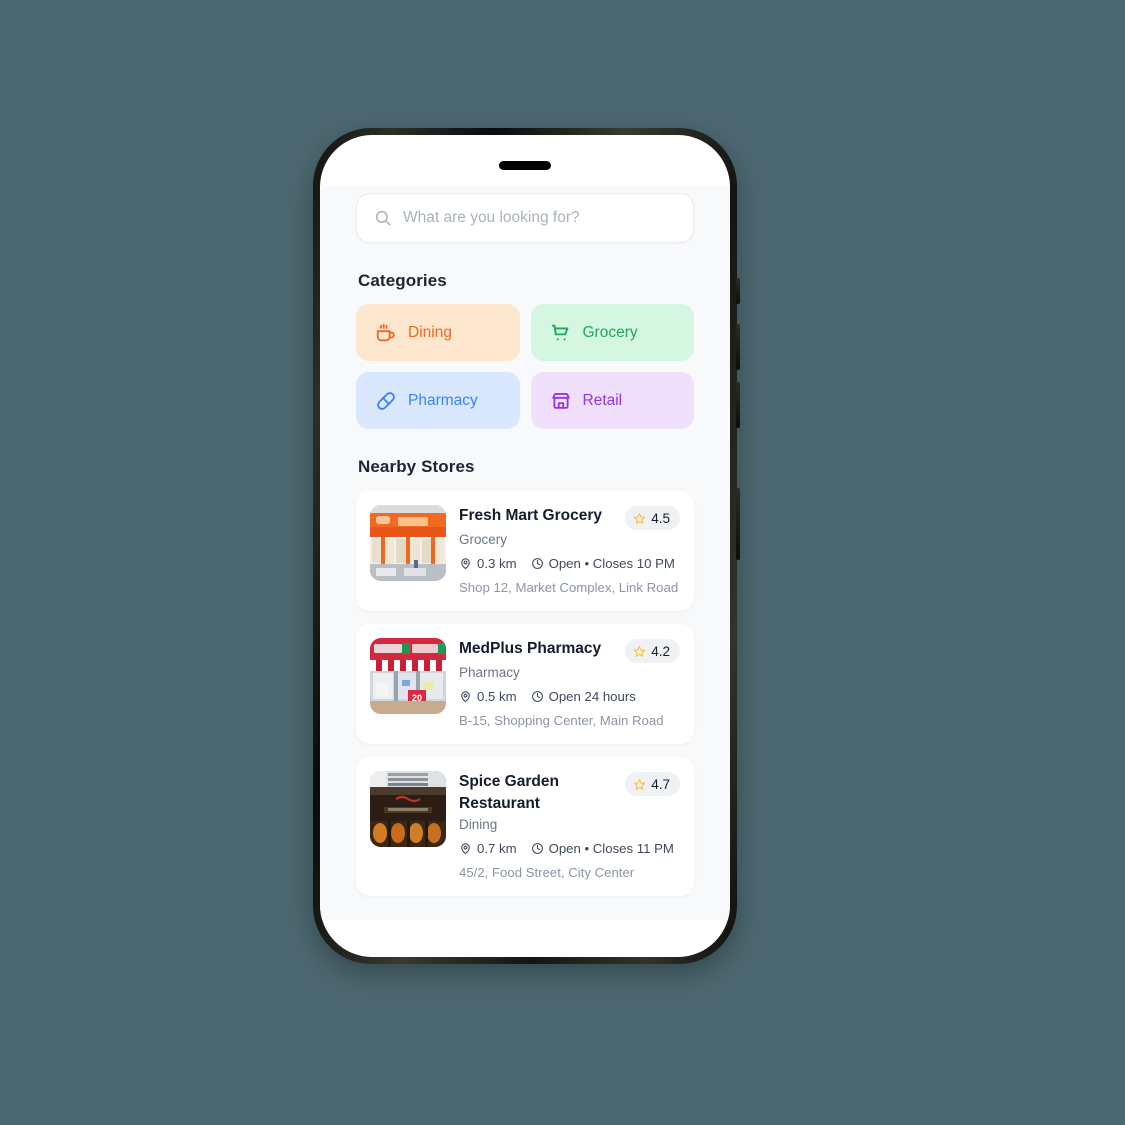 The image size is (1125, 1125). I want to click on store-distance: 0.5 km, so click(488, 696).